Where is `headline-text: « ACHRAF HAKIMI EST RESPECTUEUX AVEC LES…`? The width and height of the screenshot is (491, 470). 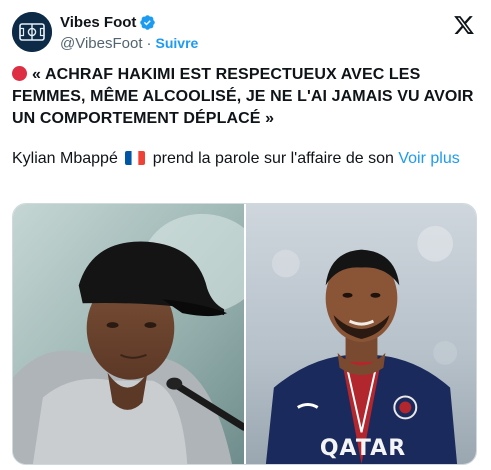 headline-text: « ACHRAF HAKIMI EST RESPECTUEUX AVEC LES… is located at coordinates (243, 96).